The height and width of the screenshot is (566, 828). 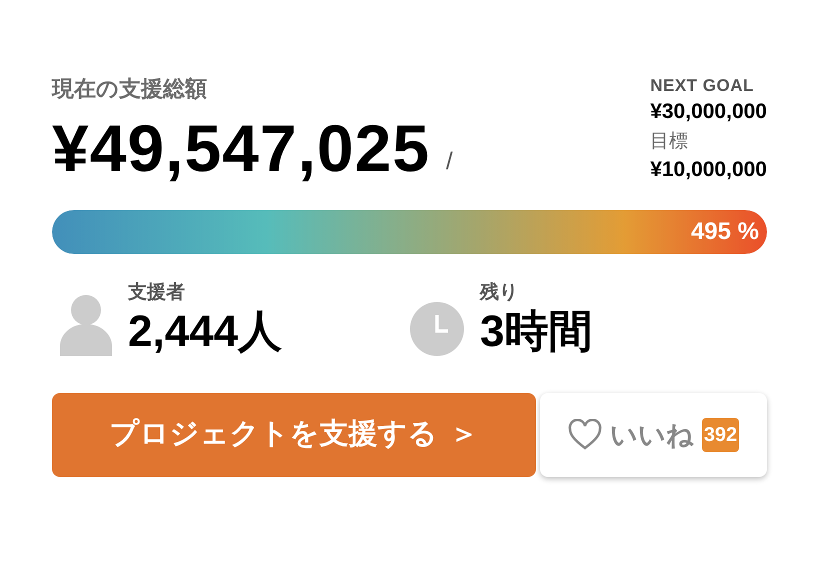 I want to click on stat-label: 残り, so click(x=499, y=293).